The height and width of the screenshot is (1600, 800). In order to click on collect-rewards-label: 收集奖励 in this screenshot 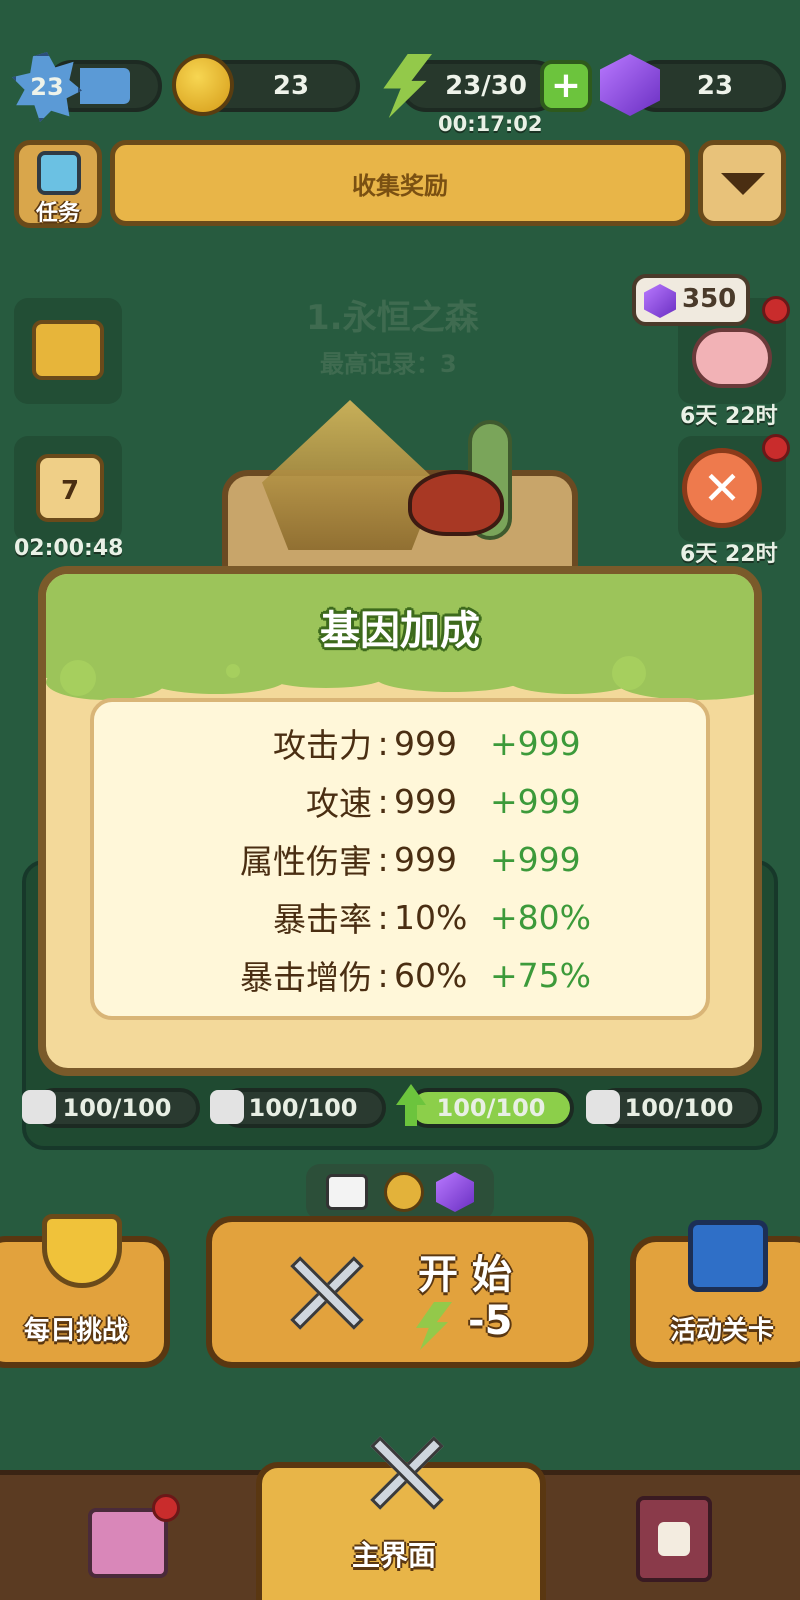, I will do `click(400, 185)`.